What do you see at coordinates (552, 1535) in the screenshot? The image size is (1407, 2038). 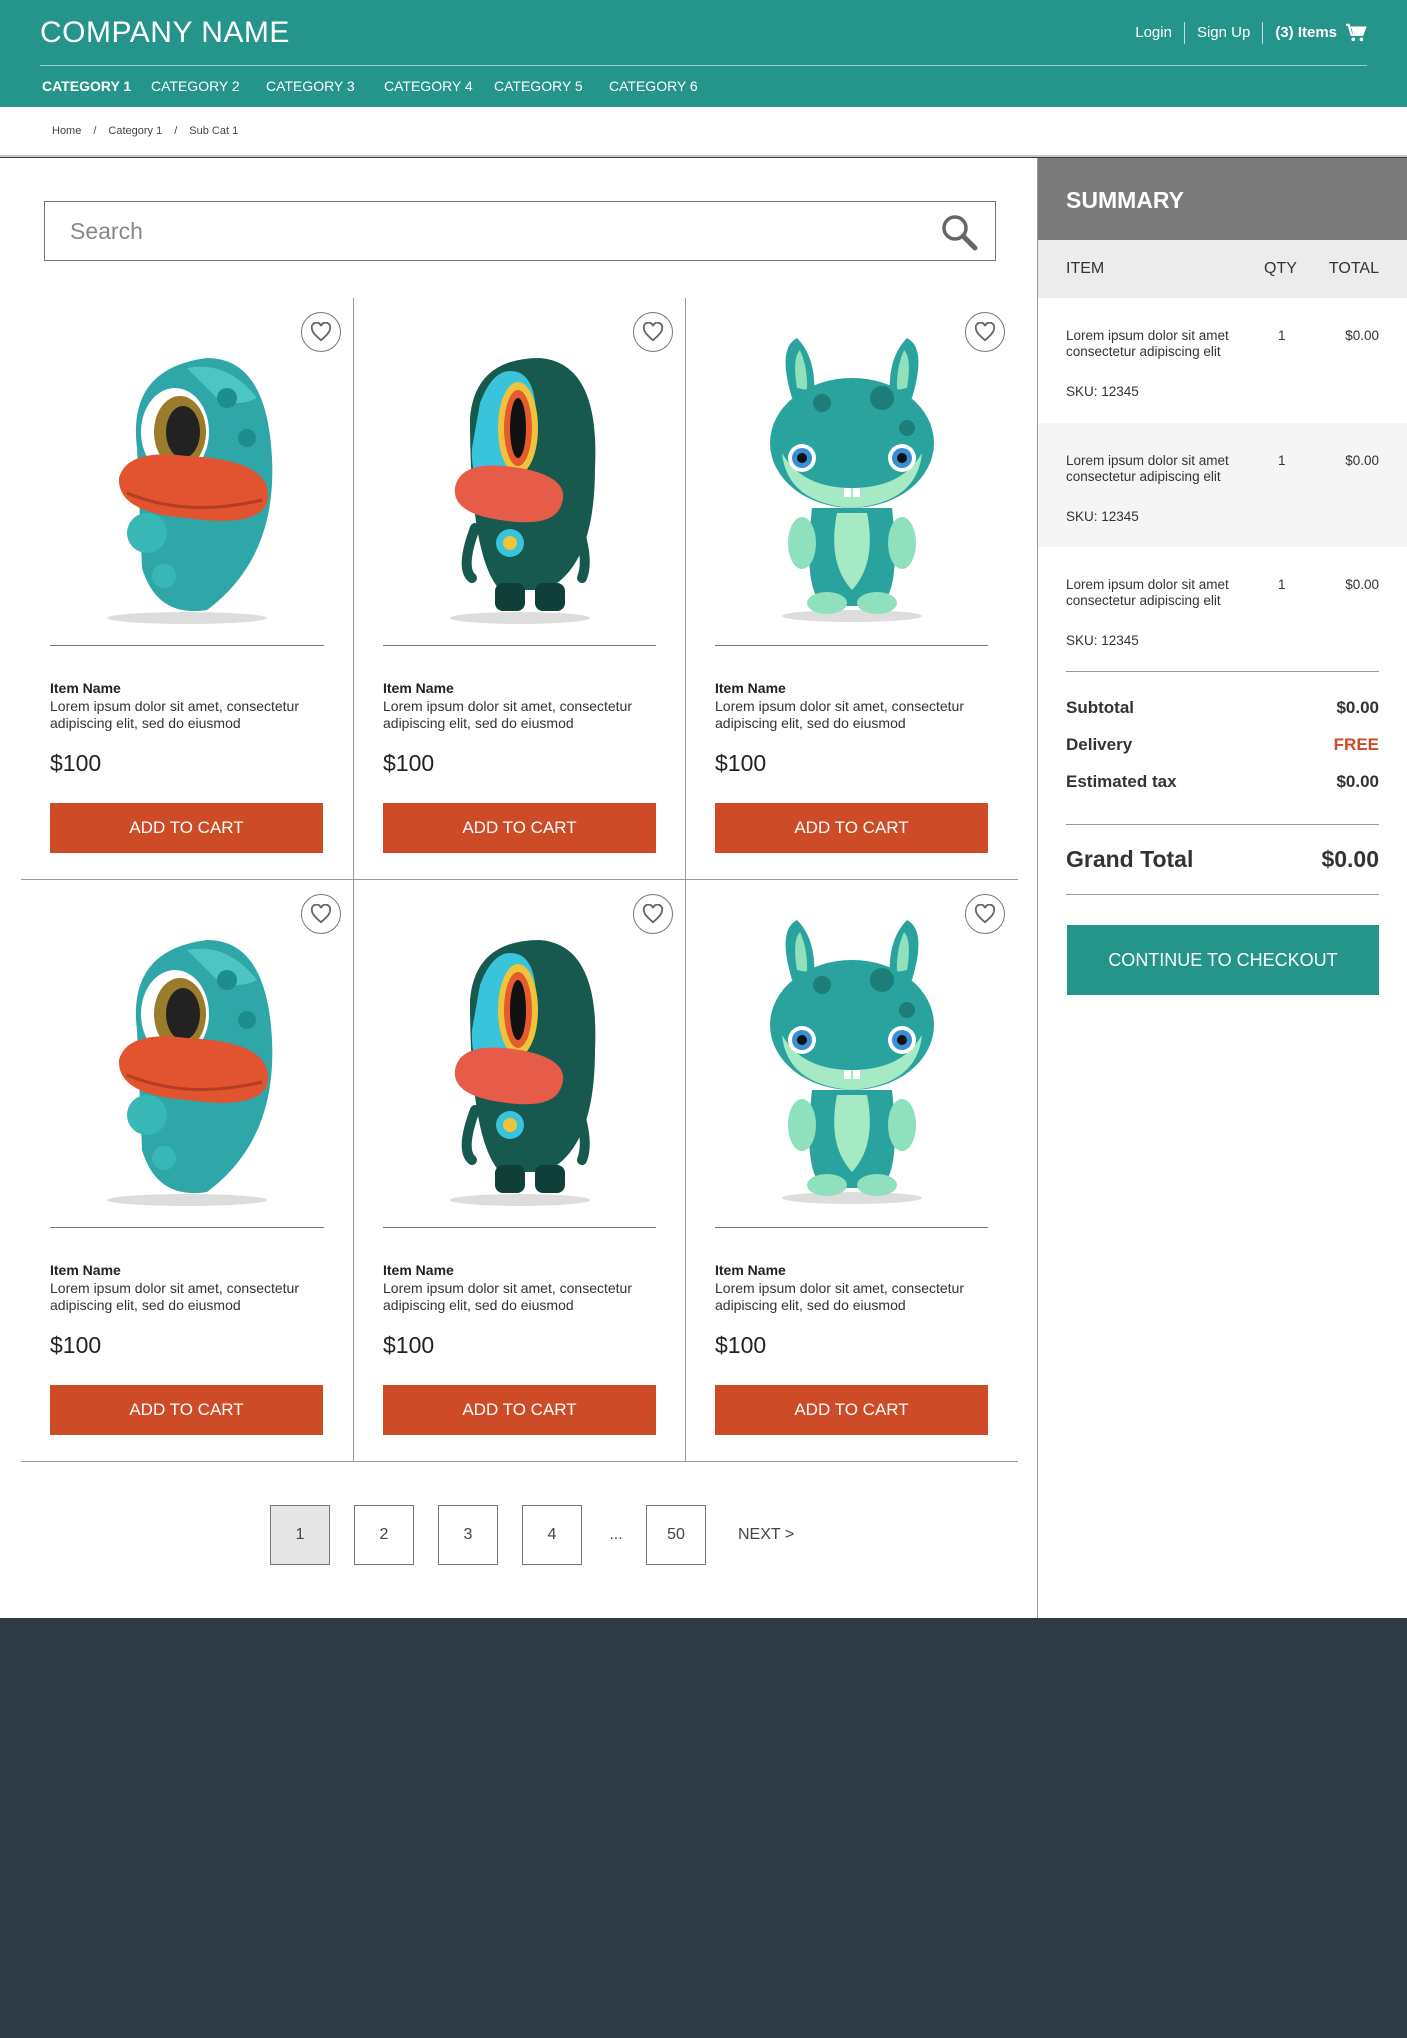 I see `page-4-button: 4` at bounding box center [552, 1535].